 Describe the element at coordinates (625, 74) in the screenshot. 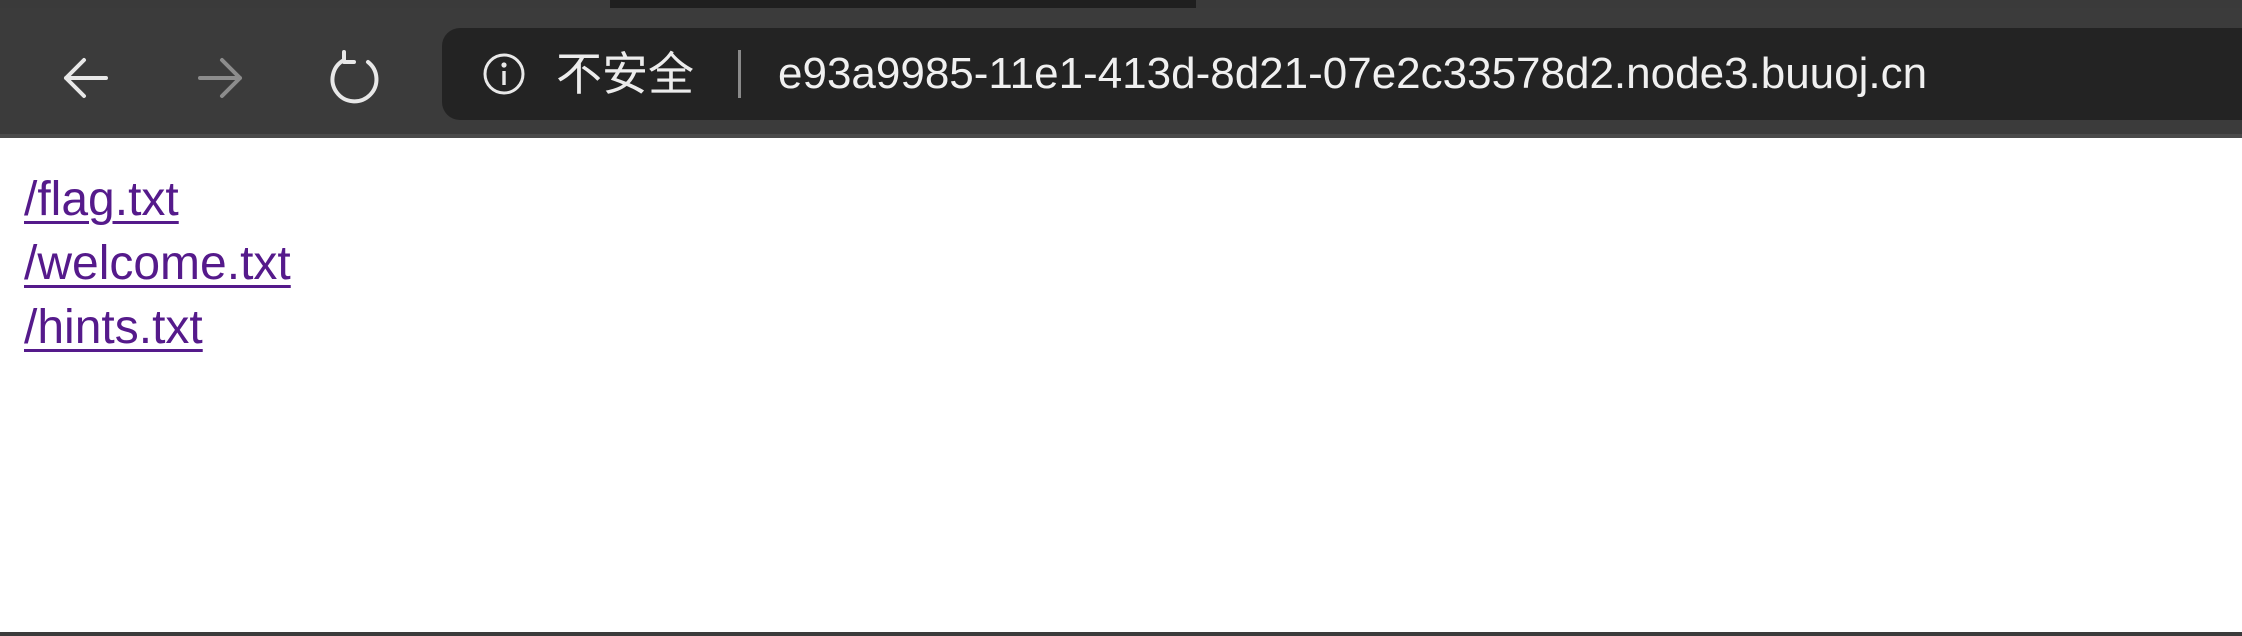

I see `security-status-label: 不安全` at that location.